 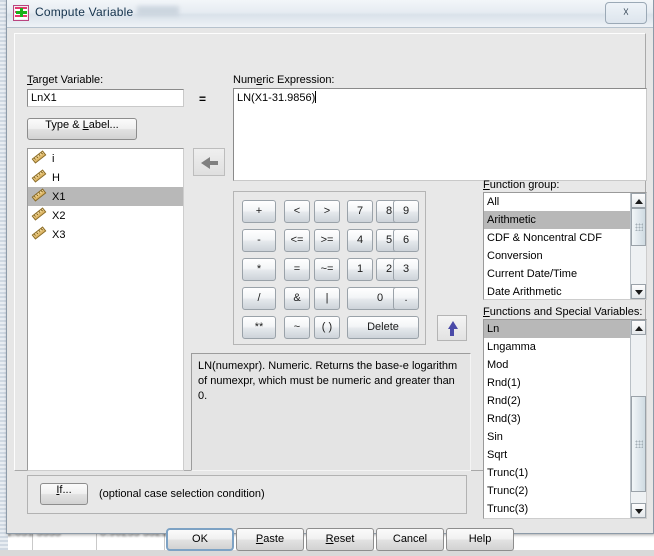 I want to click on key-plus: +, so click(x=259, y=211).